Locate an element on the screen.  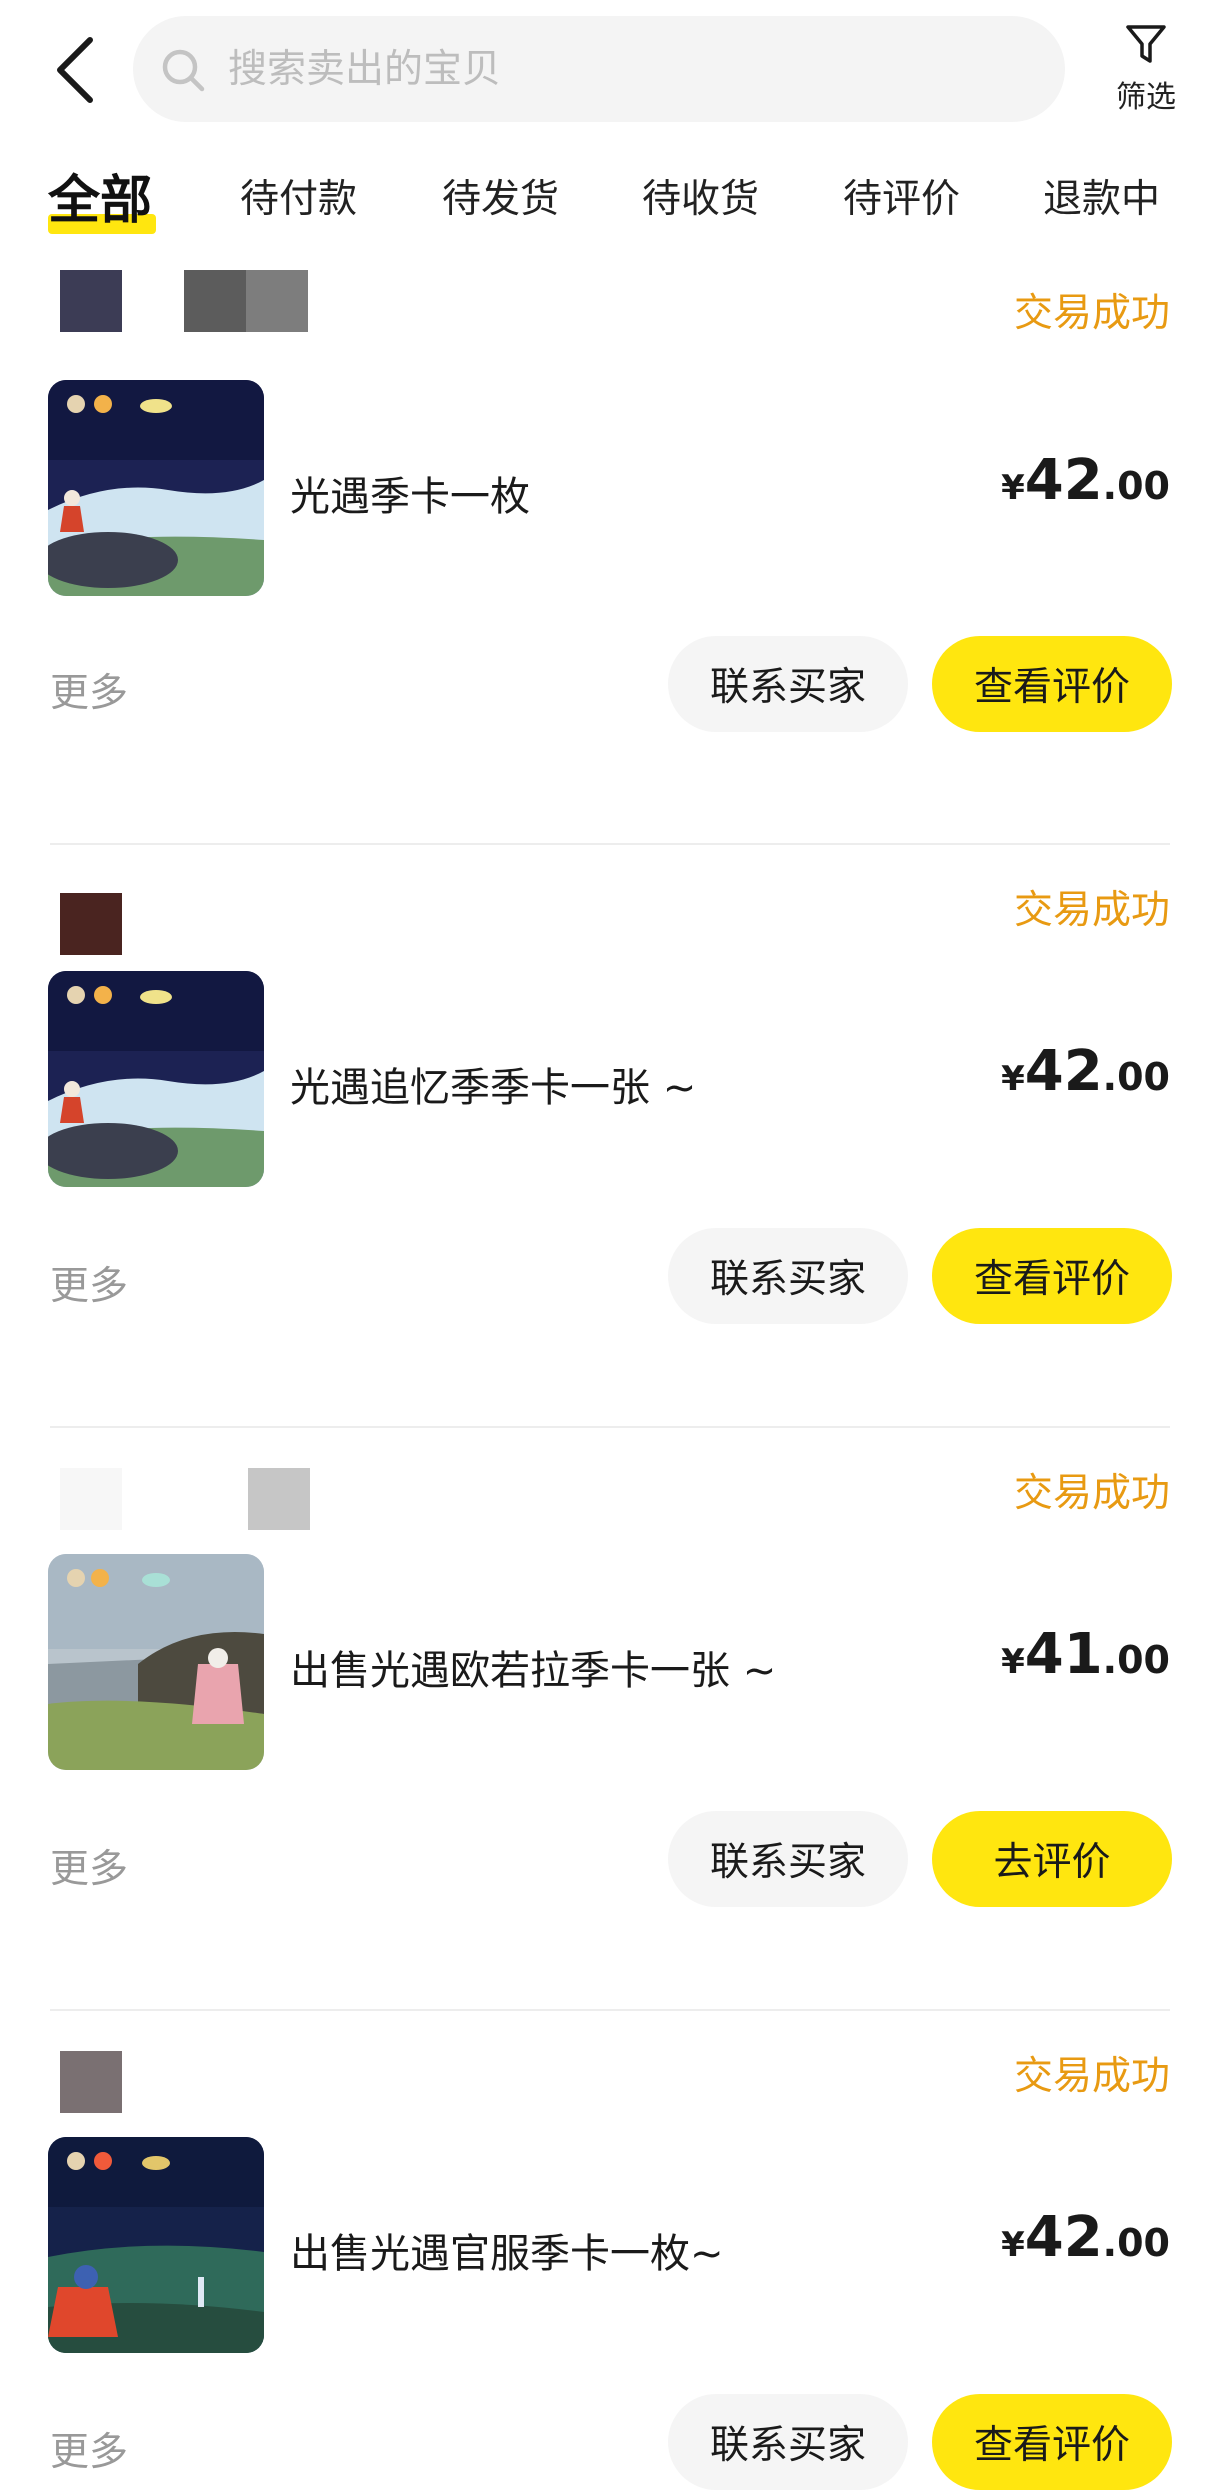
item-title: 出售光遇欧若拉季卡一张 ~ is located at coordinates (533, 1667).